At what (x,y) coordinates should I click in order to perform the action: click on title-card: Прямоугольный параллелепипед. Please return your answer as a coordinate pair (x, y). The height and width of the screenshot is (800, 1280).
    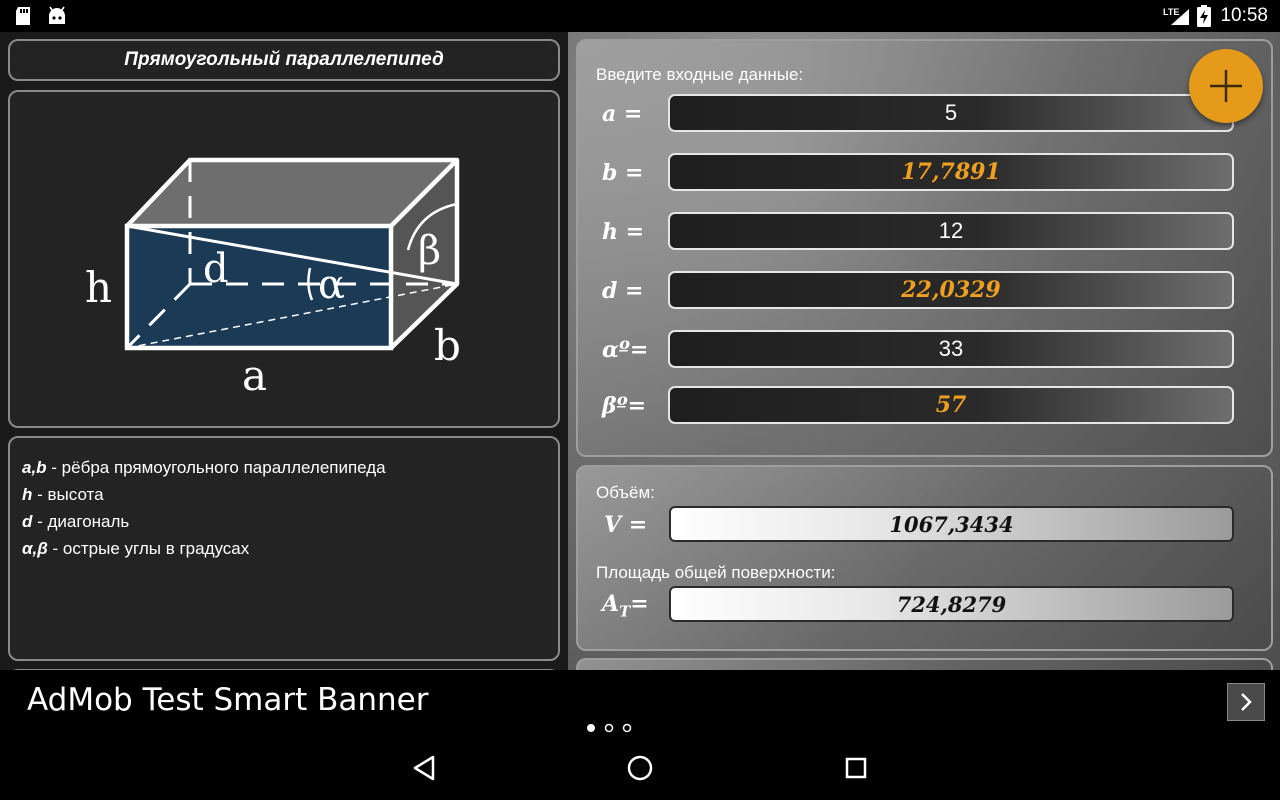
    Looking at the image, I should click on (284, 60).